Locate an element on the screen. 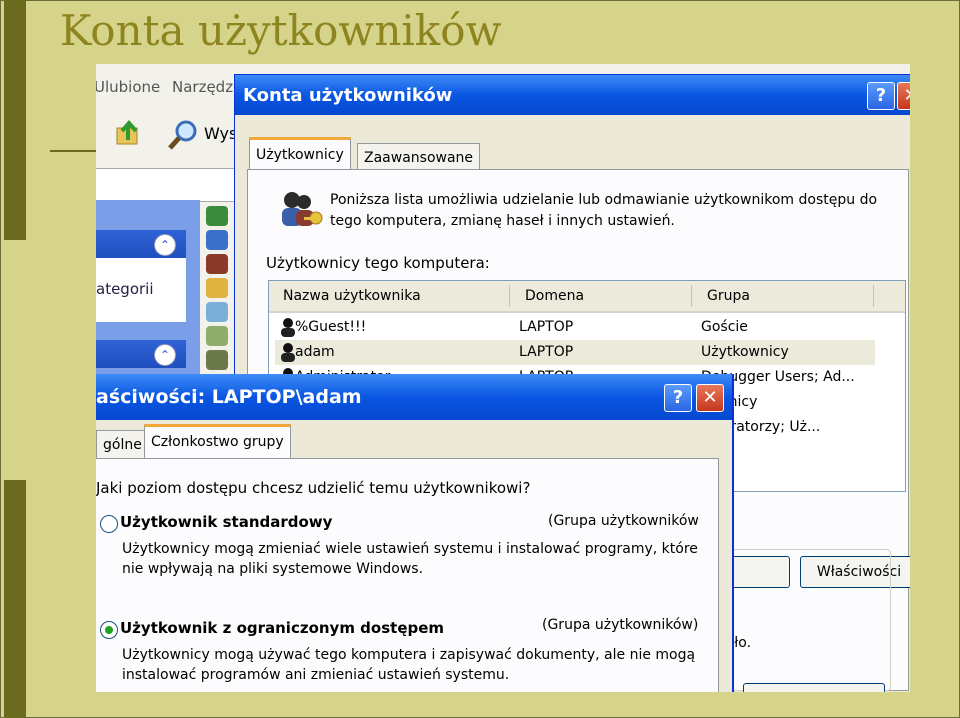 The image size is (960, 718). table-row: %Guest!!! LAPTOP Goście is located at coordinates (575, 327).